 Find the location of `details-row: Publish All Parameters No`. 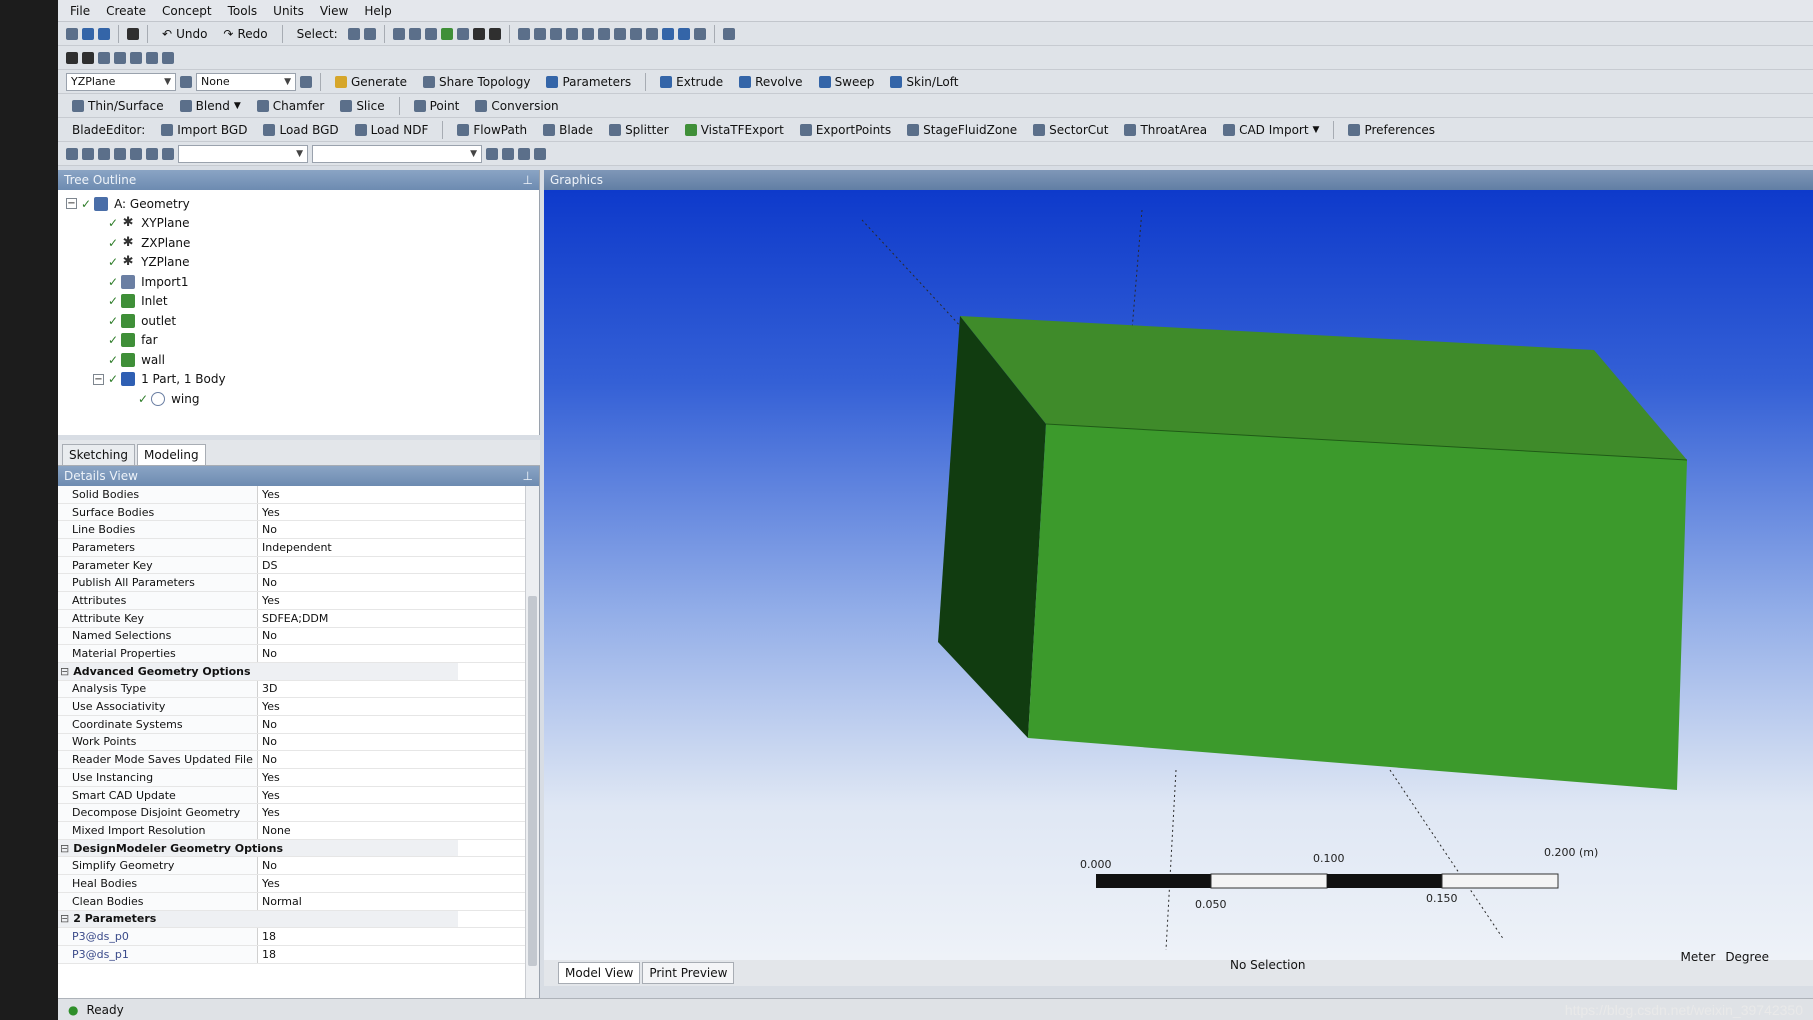

details-row: Publish All Parameters No is located at coordinates (298, 583).